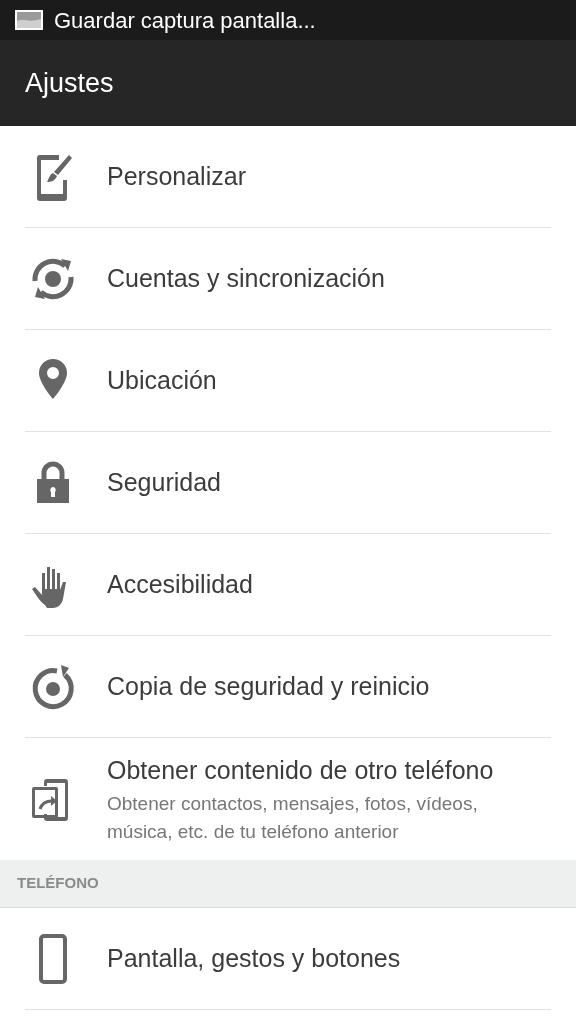 This screenshot has height=1024, width=576. What do you see at coordinates (176, 176) in the screenshot?
I see `item-title: Personalizar` at bounding box center [176, 176].